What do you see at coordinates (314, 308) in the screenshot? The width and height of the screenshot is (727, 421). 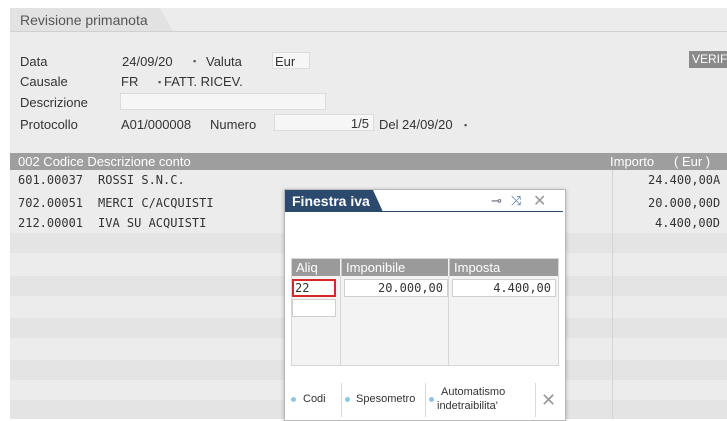 I see `aliq-empty-cell` at bounding box center [314, 308].